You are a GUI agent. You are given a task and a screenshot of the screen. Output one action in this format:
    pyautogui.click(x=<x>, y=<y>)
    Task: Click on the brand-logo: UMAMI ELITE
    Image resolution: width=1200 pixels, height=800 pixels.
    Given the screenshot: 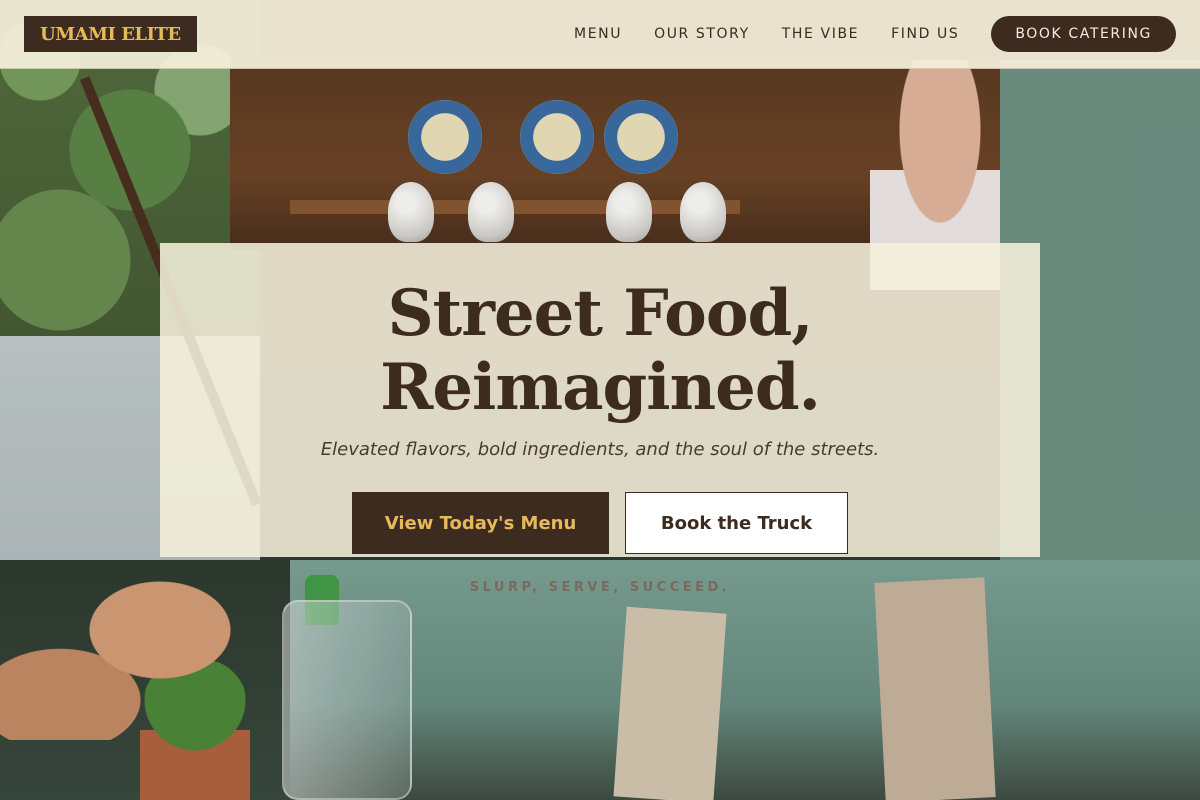 What is the action you would take?
    pyautogui.click(x=110, y=34)
    